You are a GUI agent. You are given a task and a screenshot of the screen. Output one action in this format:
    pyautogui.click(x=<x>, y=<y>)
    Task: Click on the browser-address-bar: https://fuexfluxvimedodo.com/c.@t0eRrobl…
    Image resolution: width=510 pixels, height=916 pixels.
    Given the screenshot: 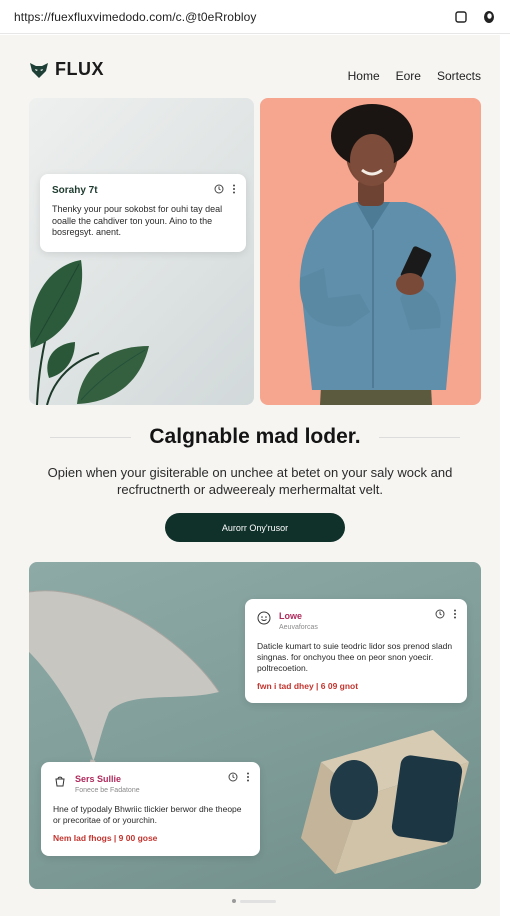 What is the action you would take?
    pyautogui.click(x=255, y=17)
    